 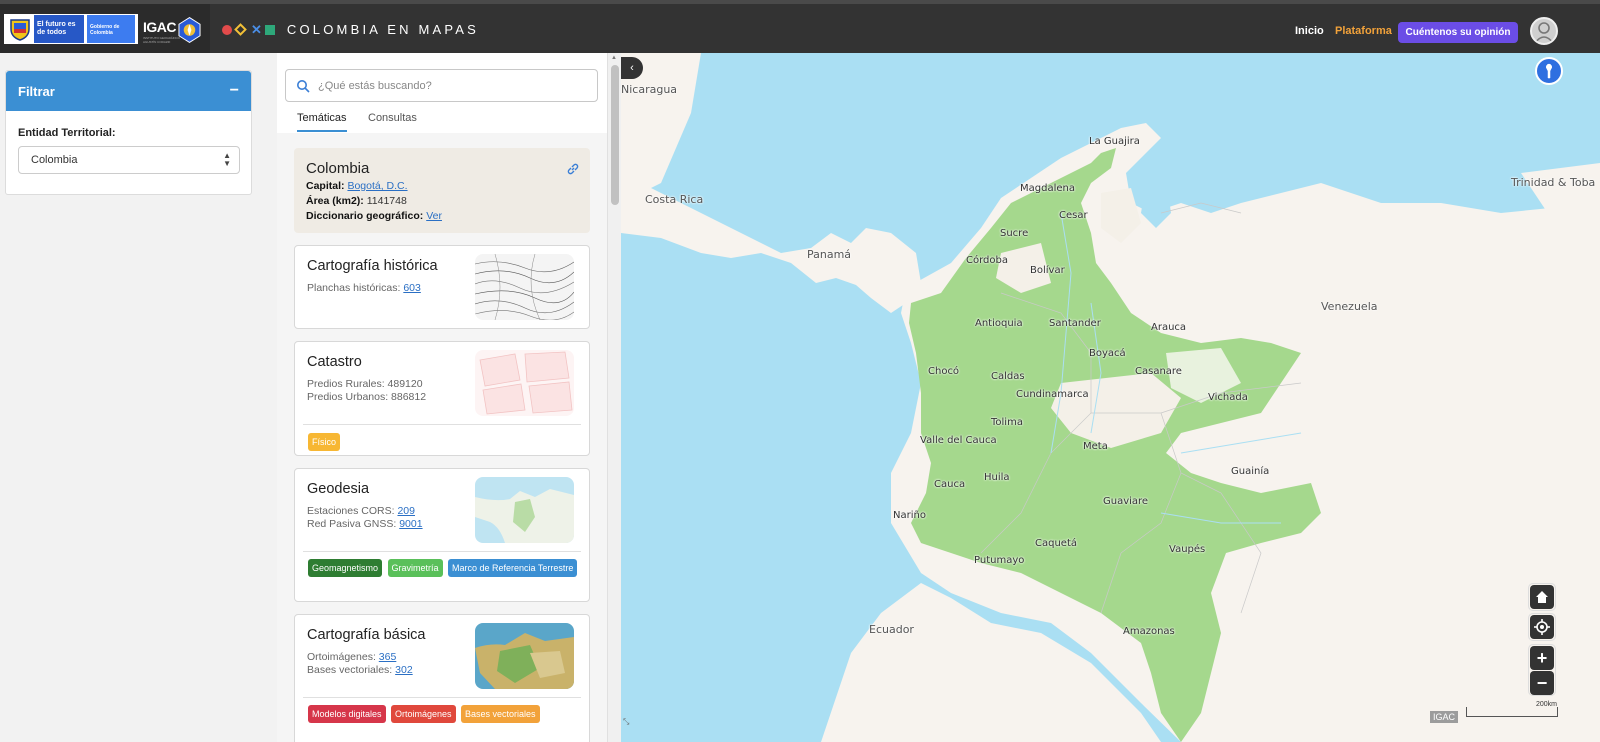 What do you see at coordinates (375, 85) in the screenshot?
I see `search-placeholder: ¿Qué estás buscando?` at bounding box center [375, 85].